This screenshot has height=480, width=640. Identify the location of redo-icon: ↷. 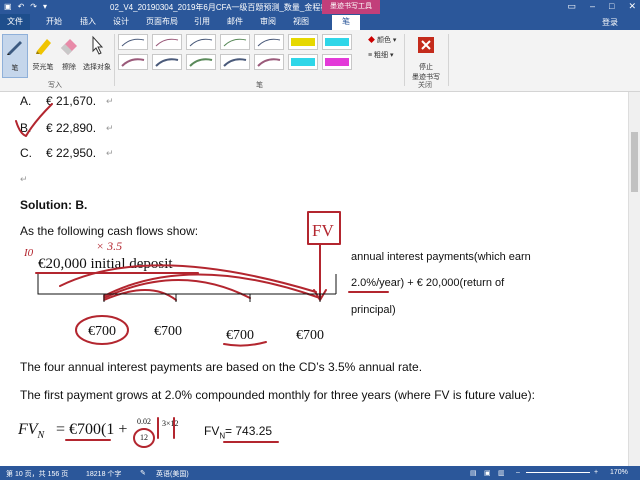
(33, 6).